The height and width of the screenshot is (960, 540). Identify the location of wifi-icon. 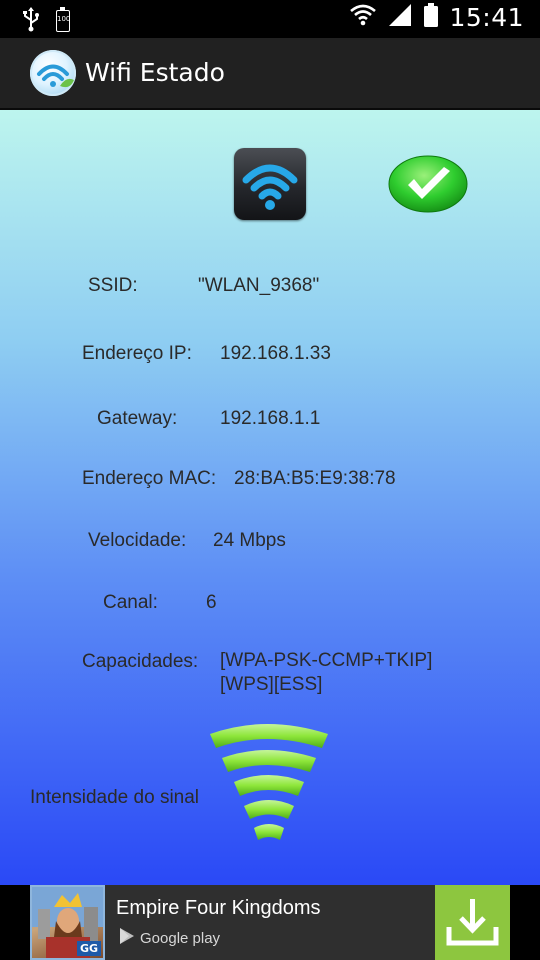
(363, 17).